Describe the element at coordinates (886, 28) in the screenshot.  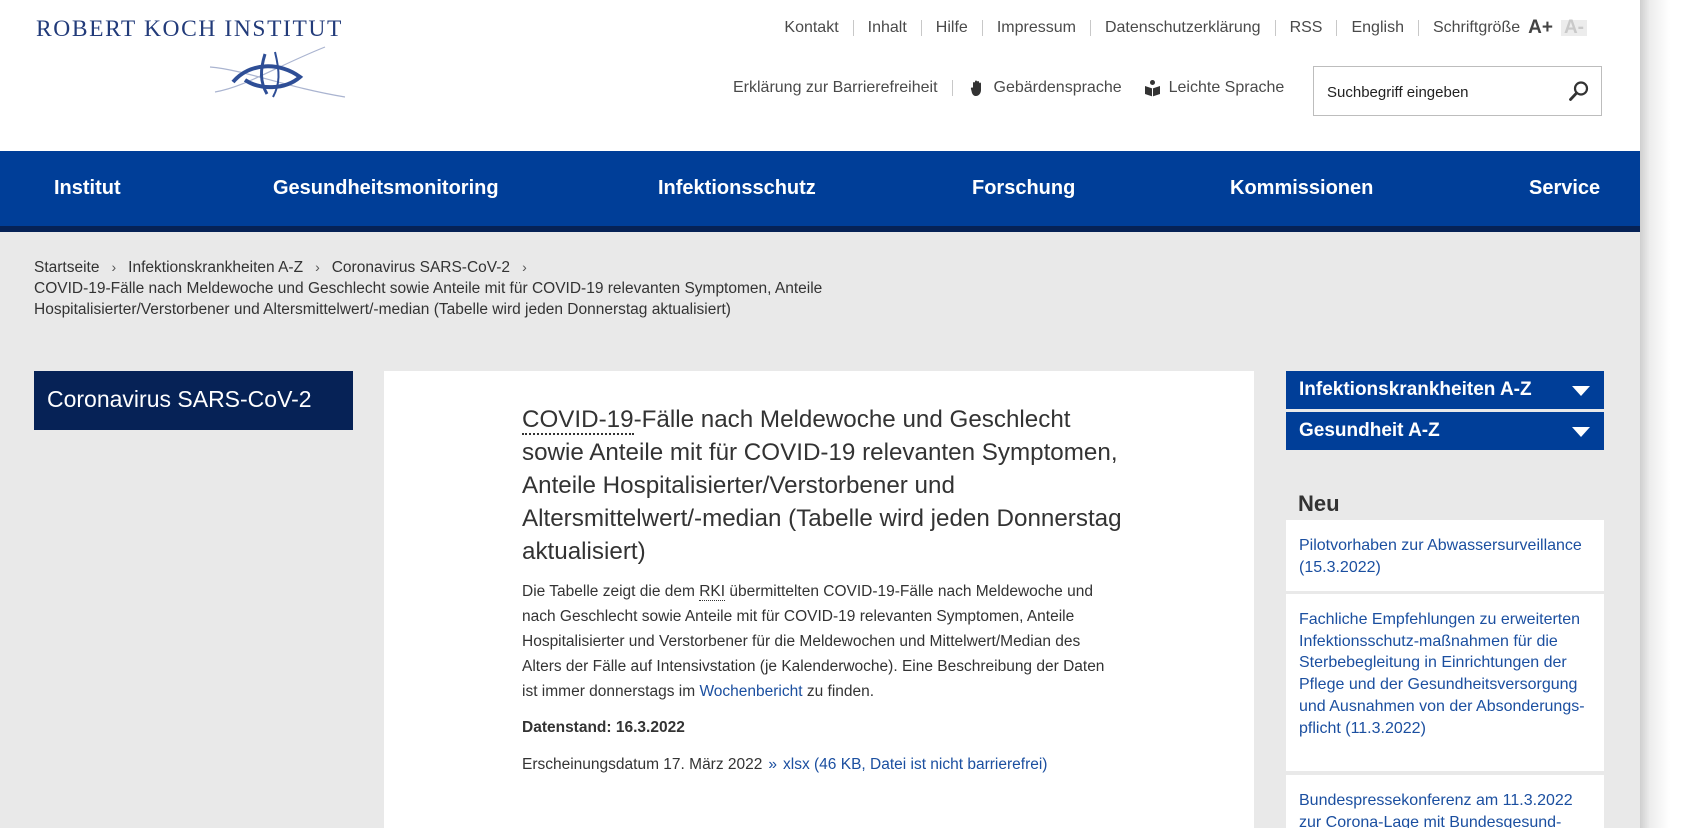
I see `meta-nav-inhalt: Inhalt` at that location.